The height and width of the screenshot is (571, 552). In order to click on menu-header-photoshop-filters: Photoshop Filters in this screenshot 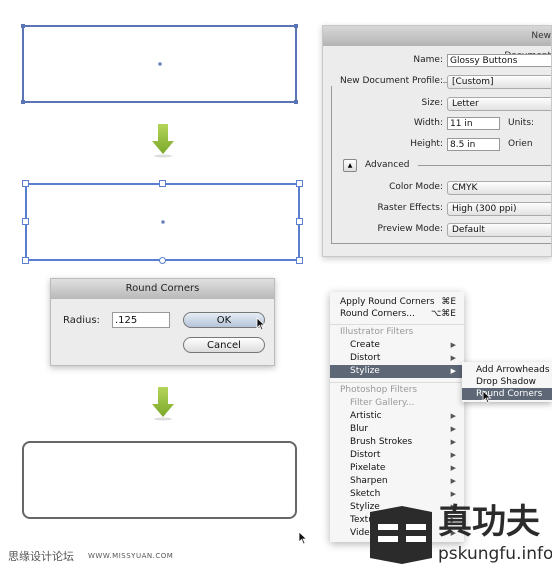, I will do `click(397, 390)`.